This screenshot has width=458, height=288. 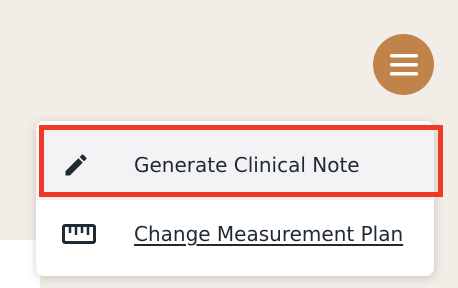 What do you see at coordinates (79, 234) in the screenshot?
I see `ruler-icon` at bounding box center [79, 234].